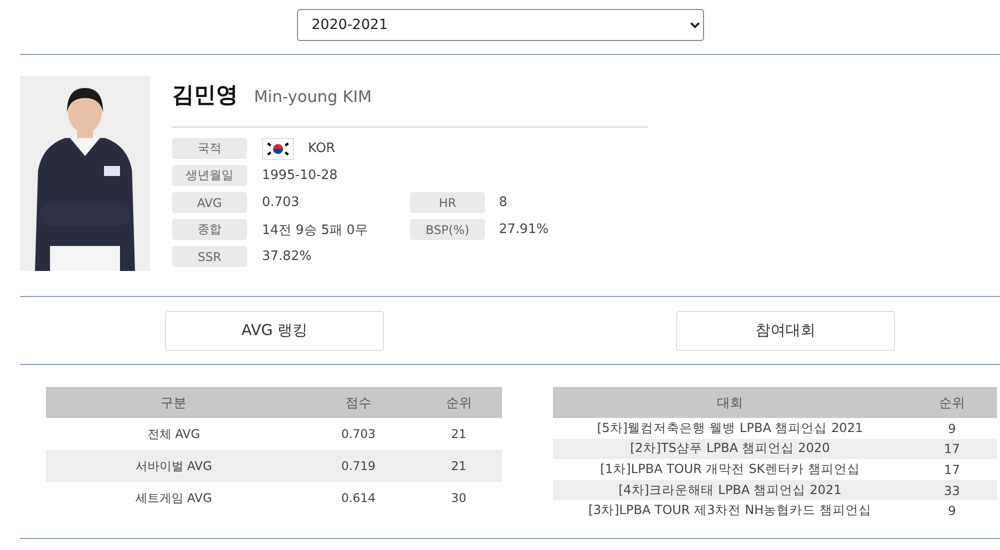 The height and width of the screenshot is (550, 1000). What do you see at coordinates (524, 229) in the screenshot?
I see `info-value: 27.91%` at bounding box center [524, 229].